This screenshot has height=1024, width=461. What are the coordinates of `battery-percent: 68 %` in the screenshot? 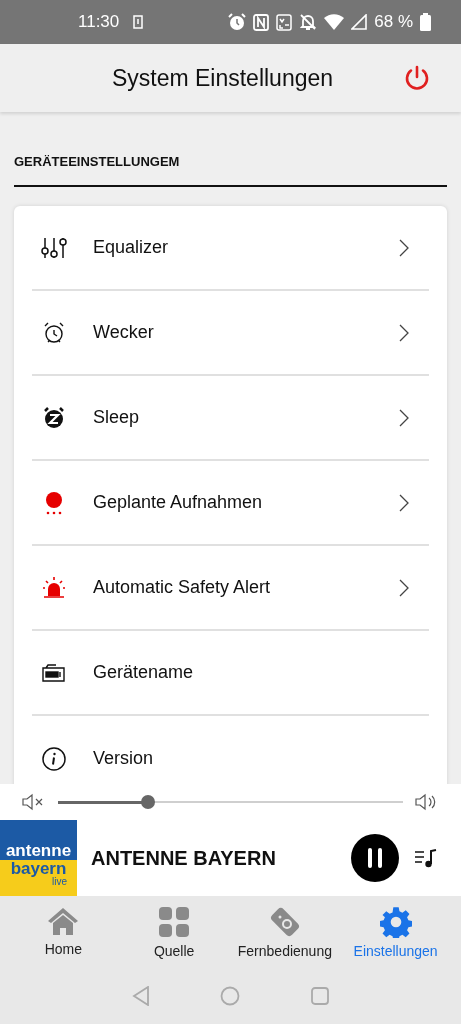 It's located at (393, 22).